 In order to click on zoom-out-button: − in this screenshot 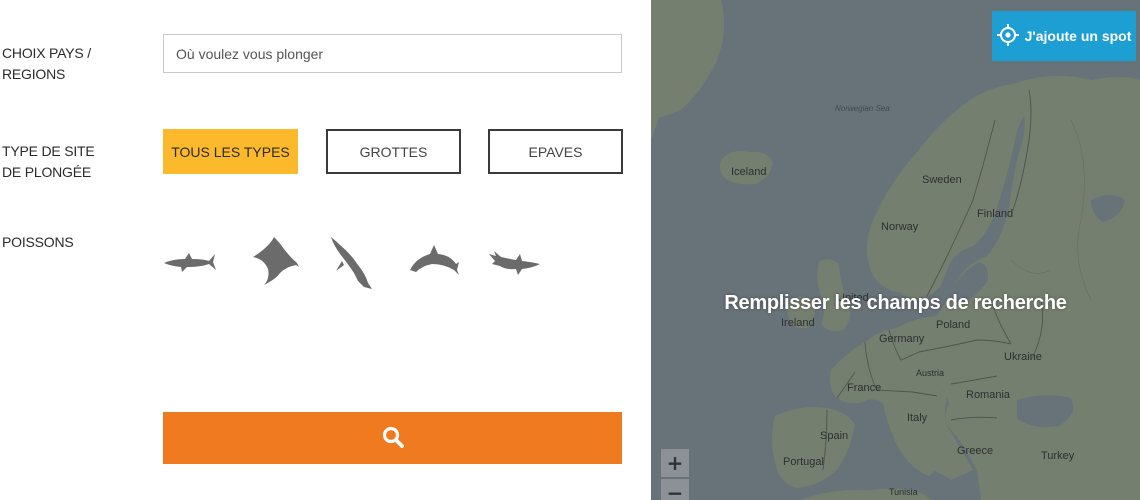, I will do `click(675, 489)`.